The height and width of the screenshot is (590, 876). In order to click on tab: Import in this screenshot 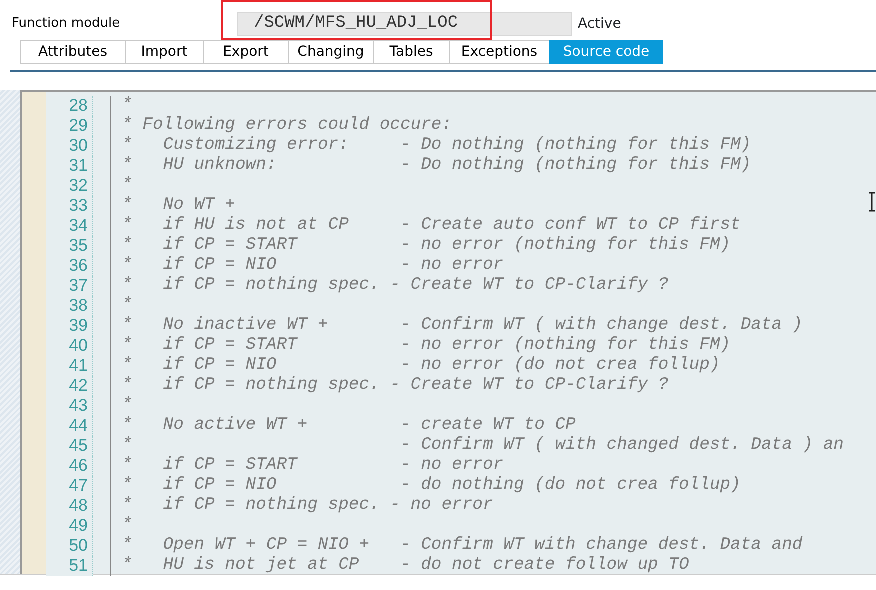, I will do `click(164, 52)`.